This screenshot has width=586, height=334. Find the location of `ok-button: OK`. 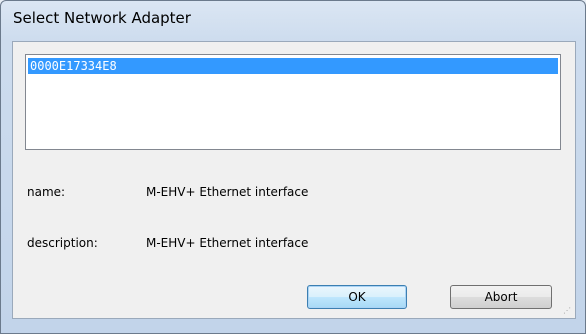

ok-button: OK is located at coordinates (357, 297).